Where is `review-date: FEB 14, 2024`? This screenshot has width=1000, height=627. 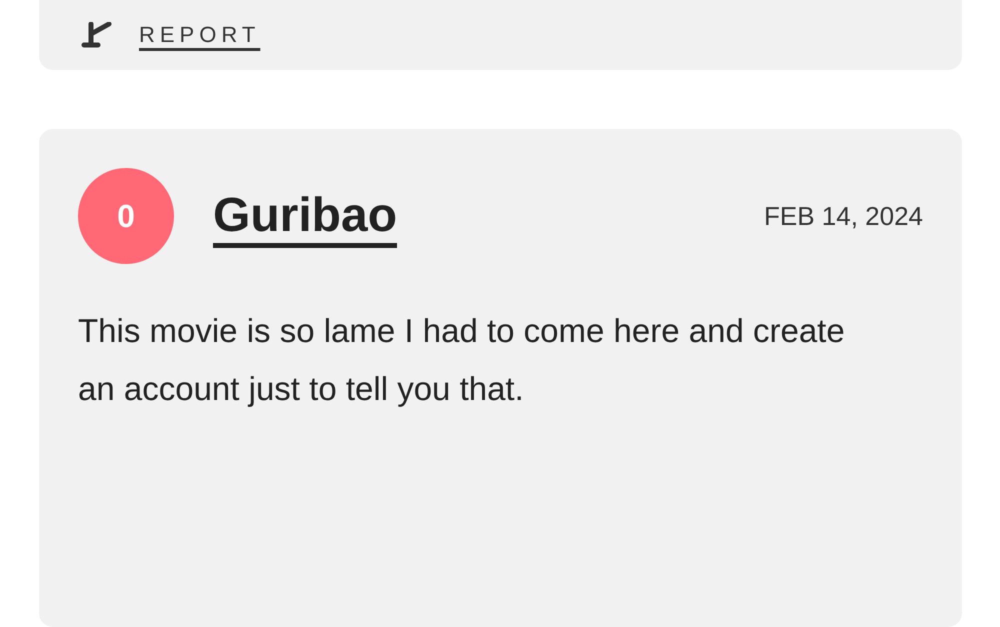 review-date: FEB 14, 2024 is located at coordinates (843, 216).